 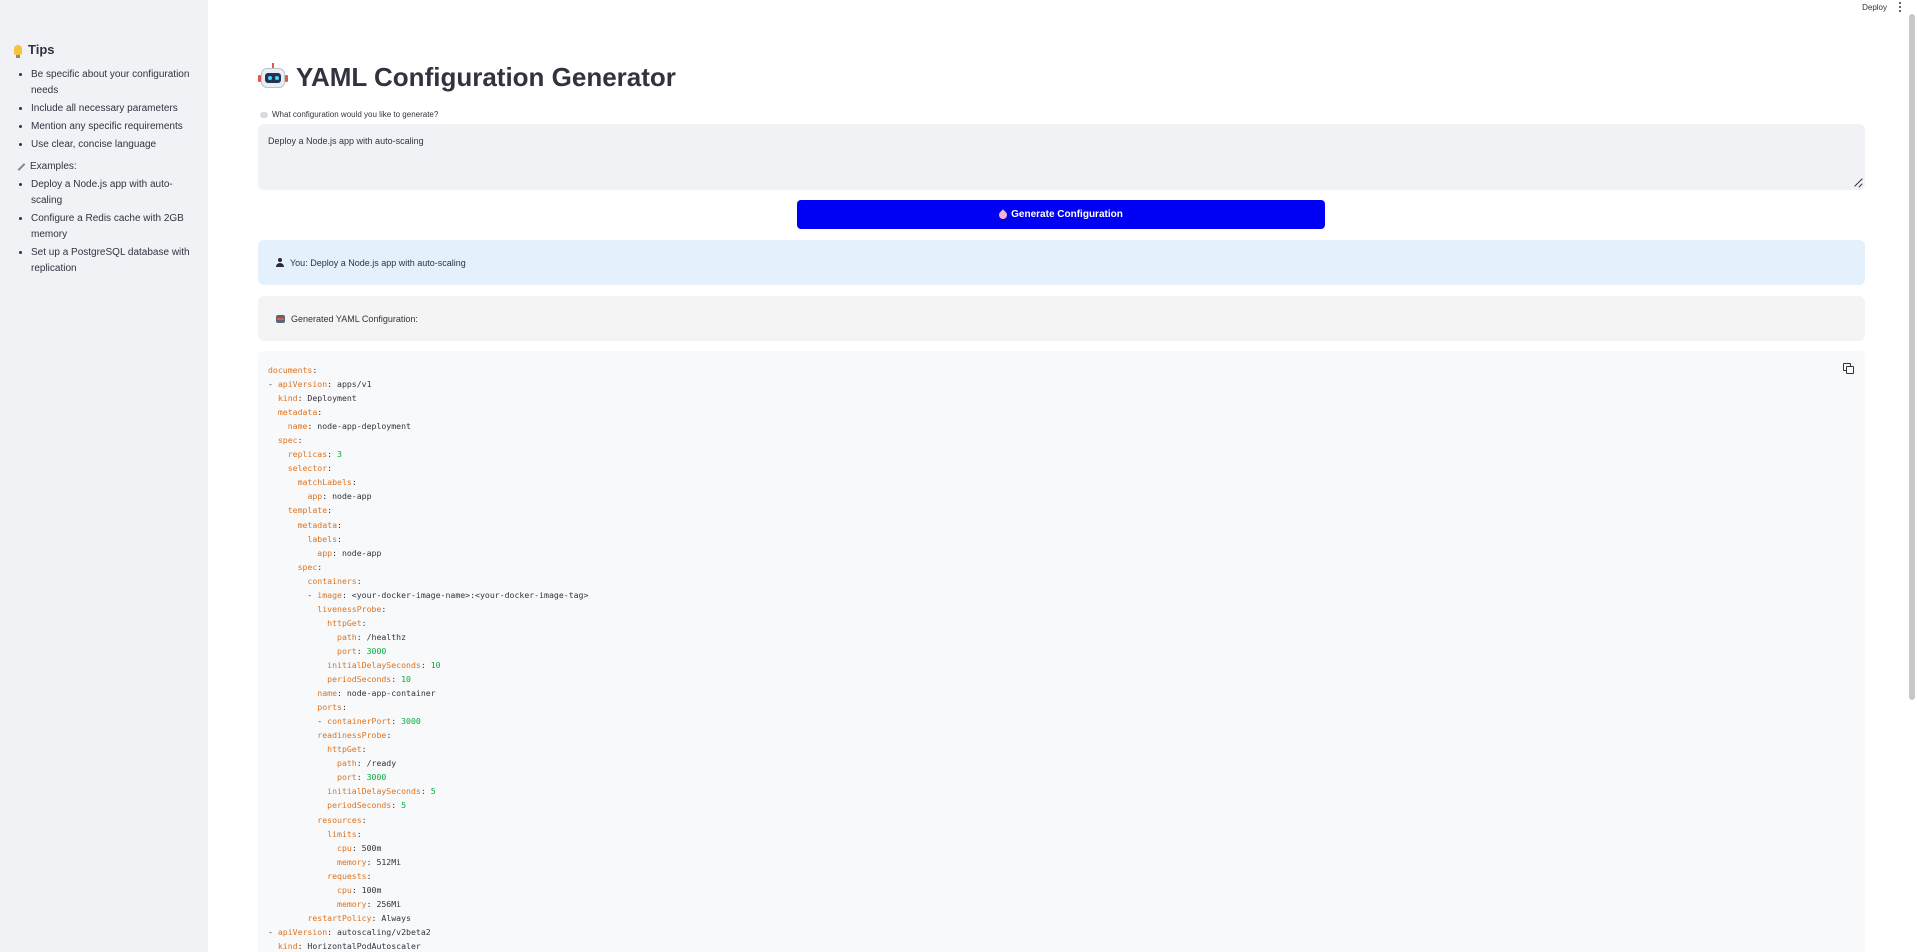 What do you see at coordinates (293, 370) in the screenshot?
I see `code-line: documents:` at bounding box center [293, 370].